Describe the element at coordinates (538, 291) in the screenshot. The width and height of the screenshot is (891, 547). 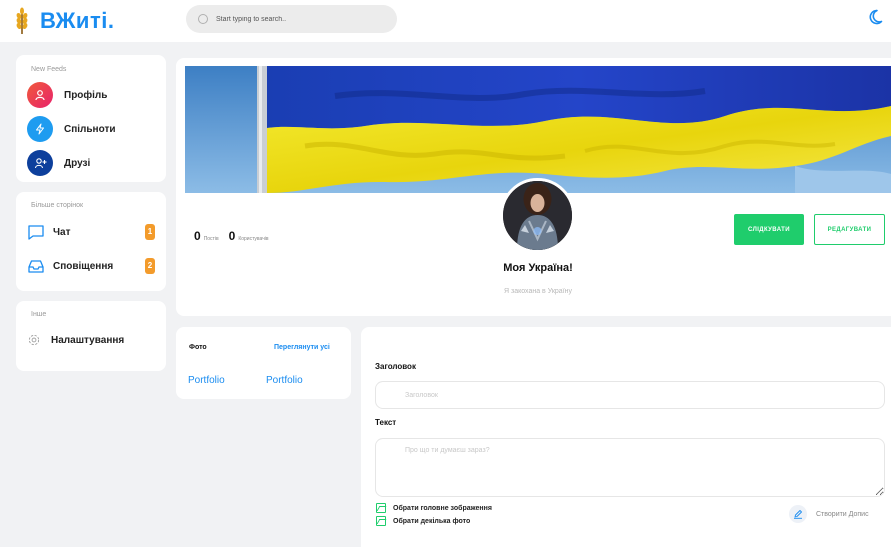
I see `profile-bio: Я закохана в Україну` at that location.